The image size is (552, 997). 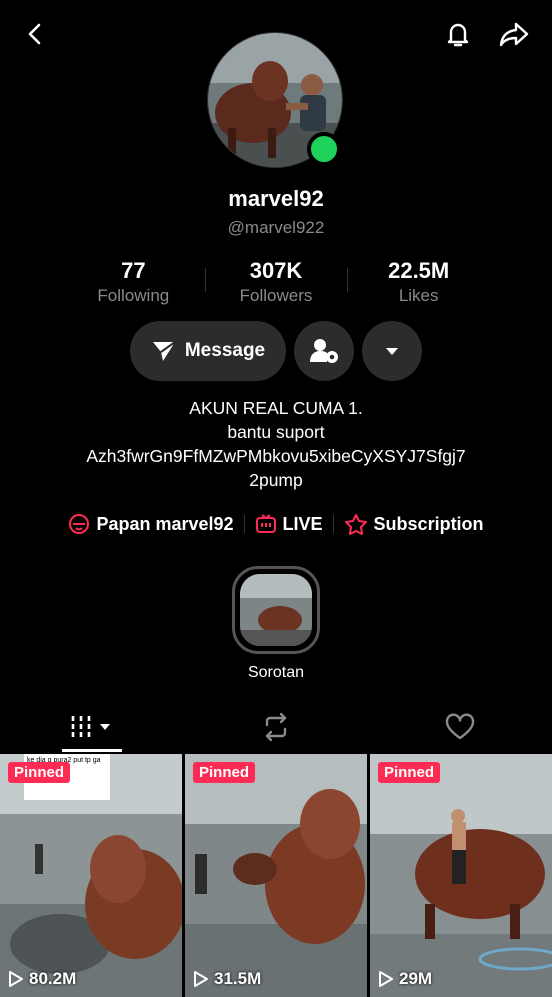 I want to click on videos-grid-icon, so click(x=90, y=727).